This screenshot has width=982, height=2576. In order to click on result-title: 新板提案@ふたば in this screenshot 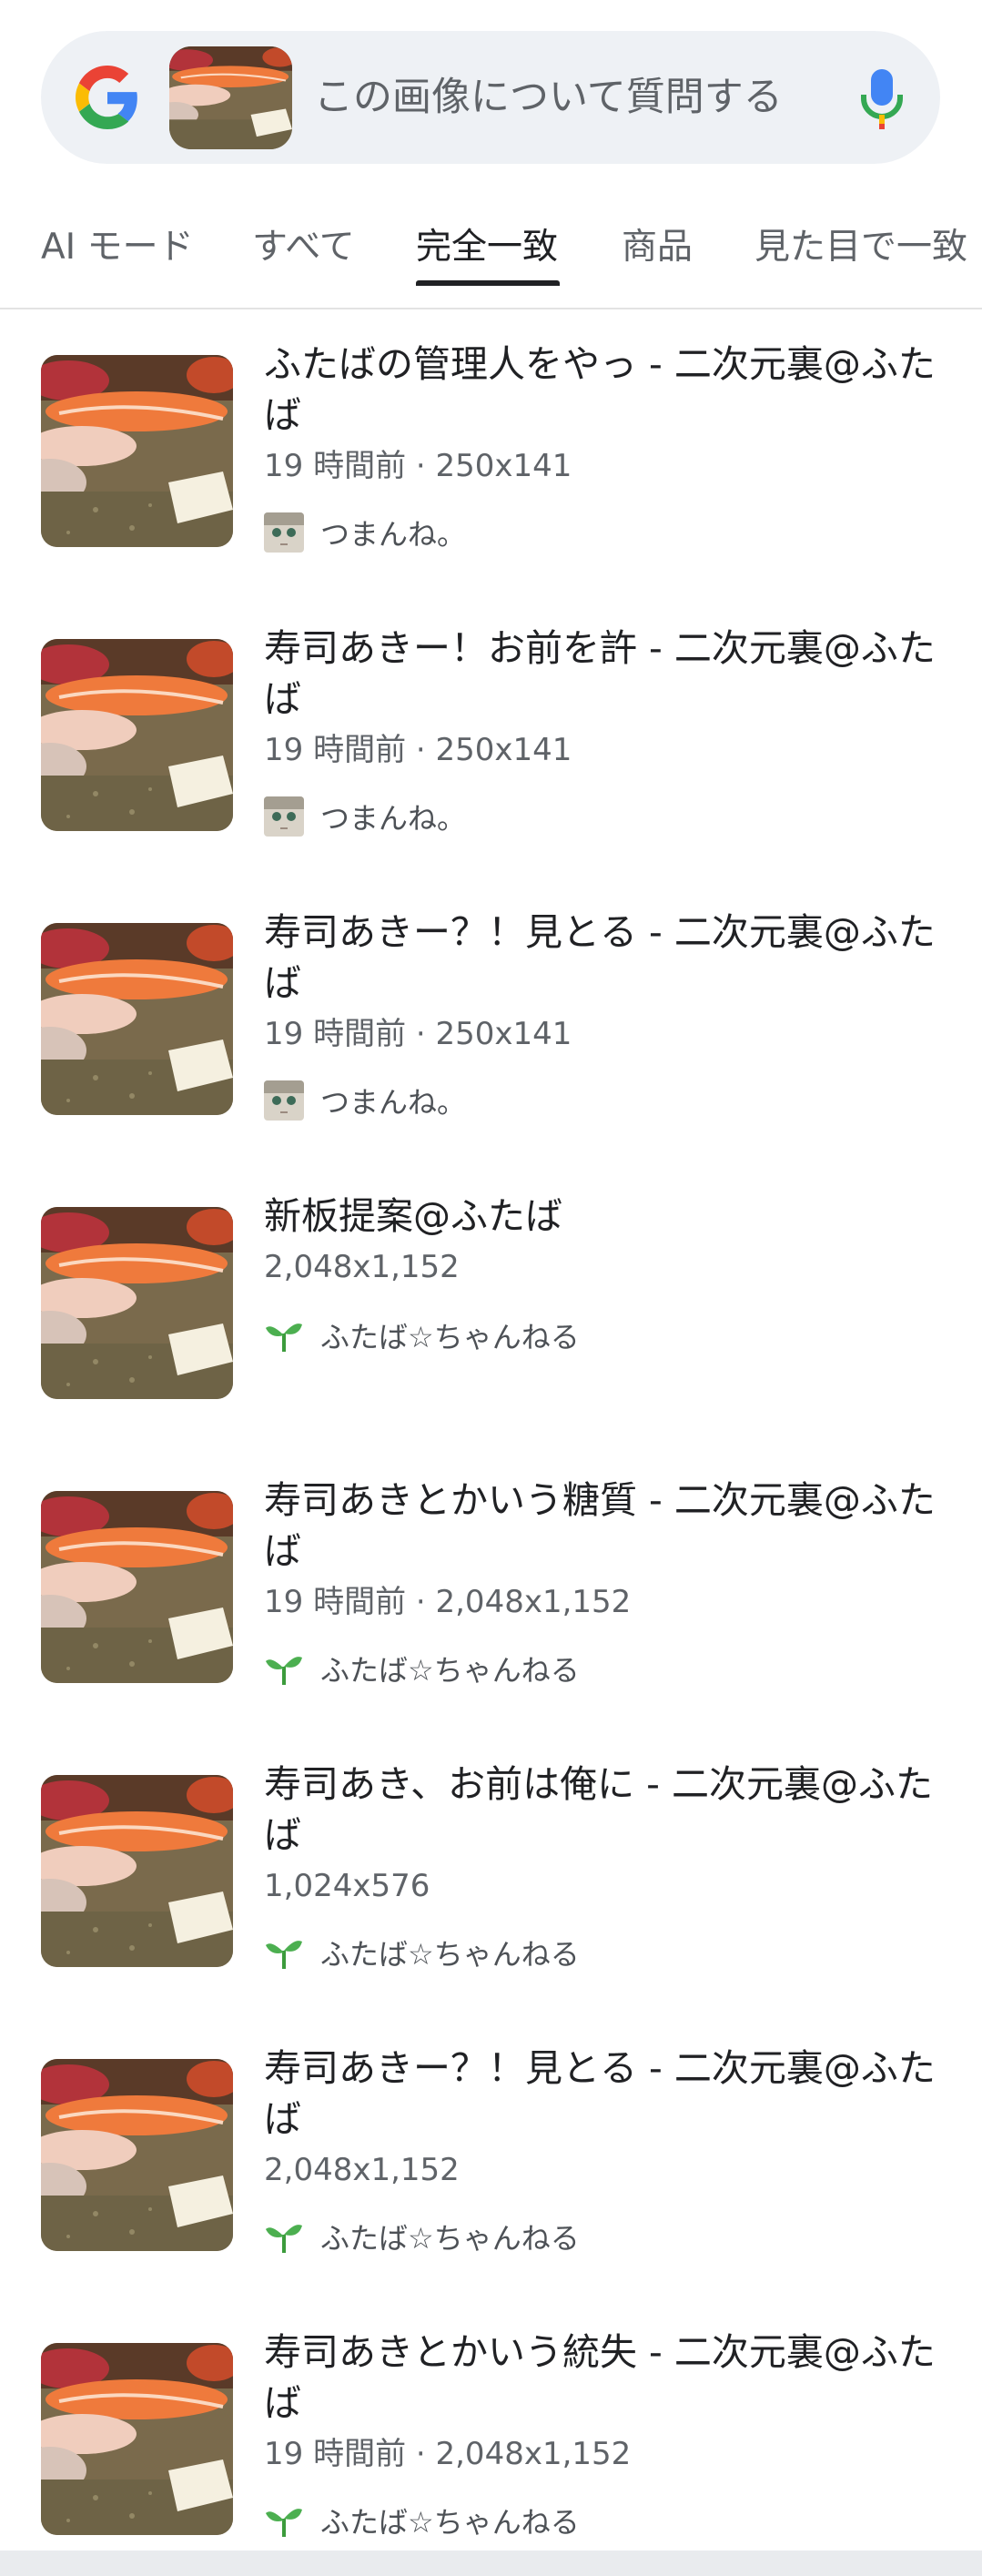, I will do `click(610, 1216)`.